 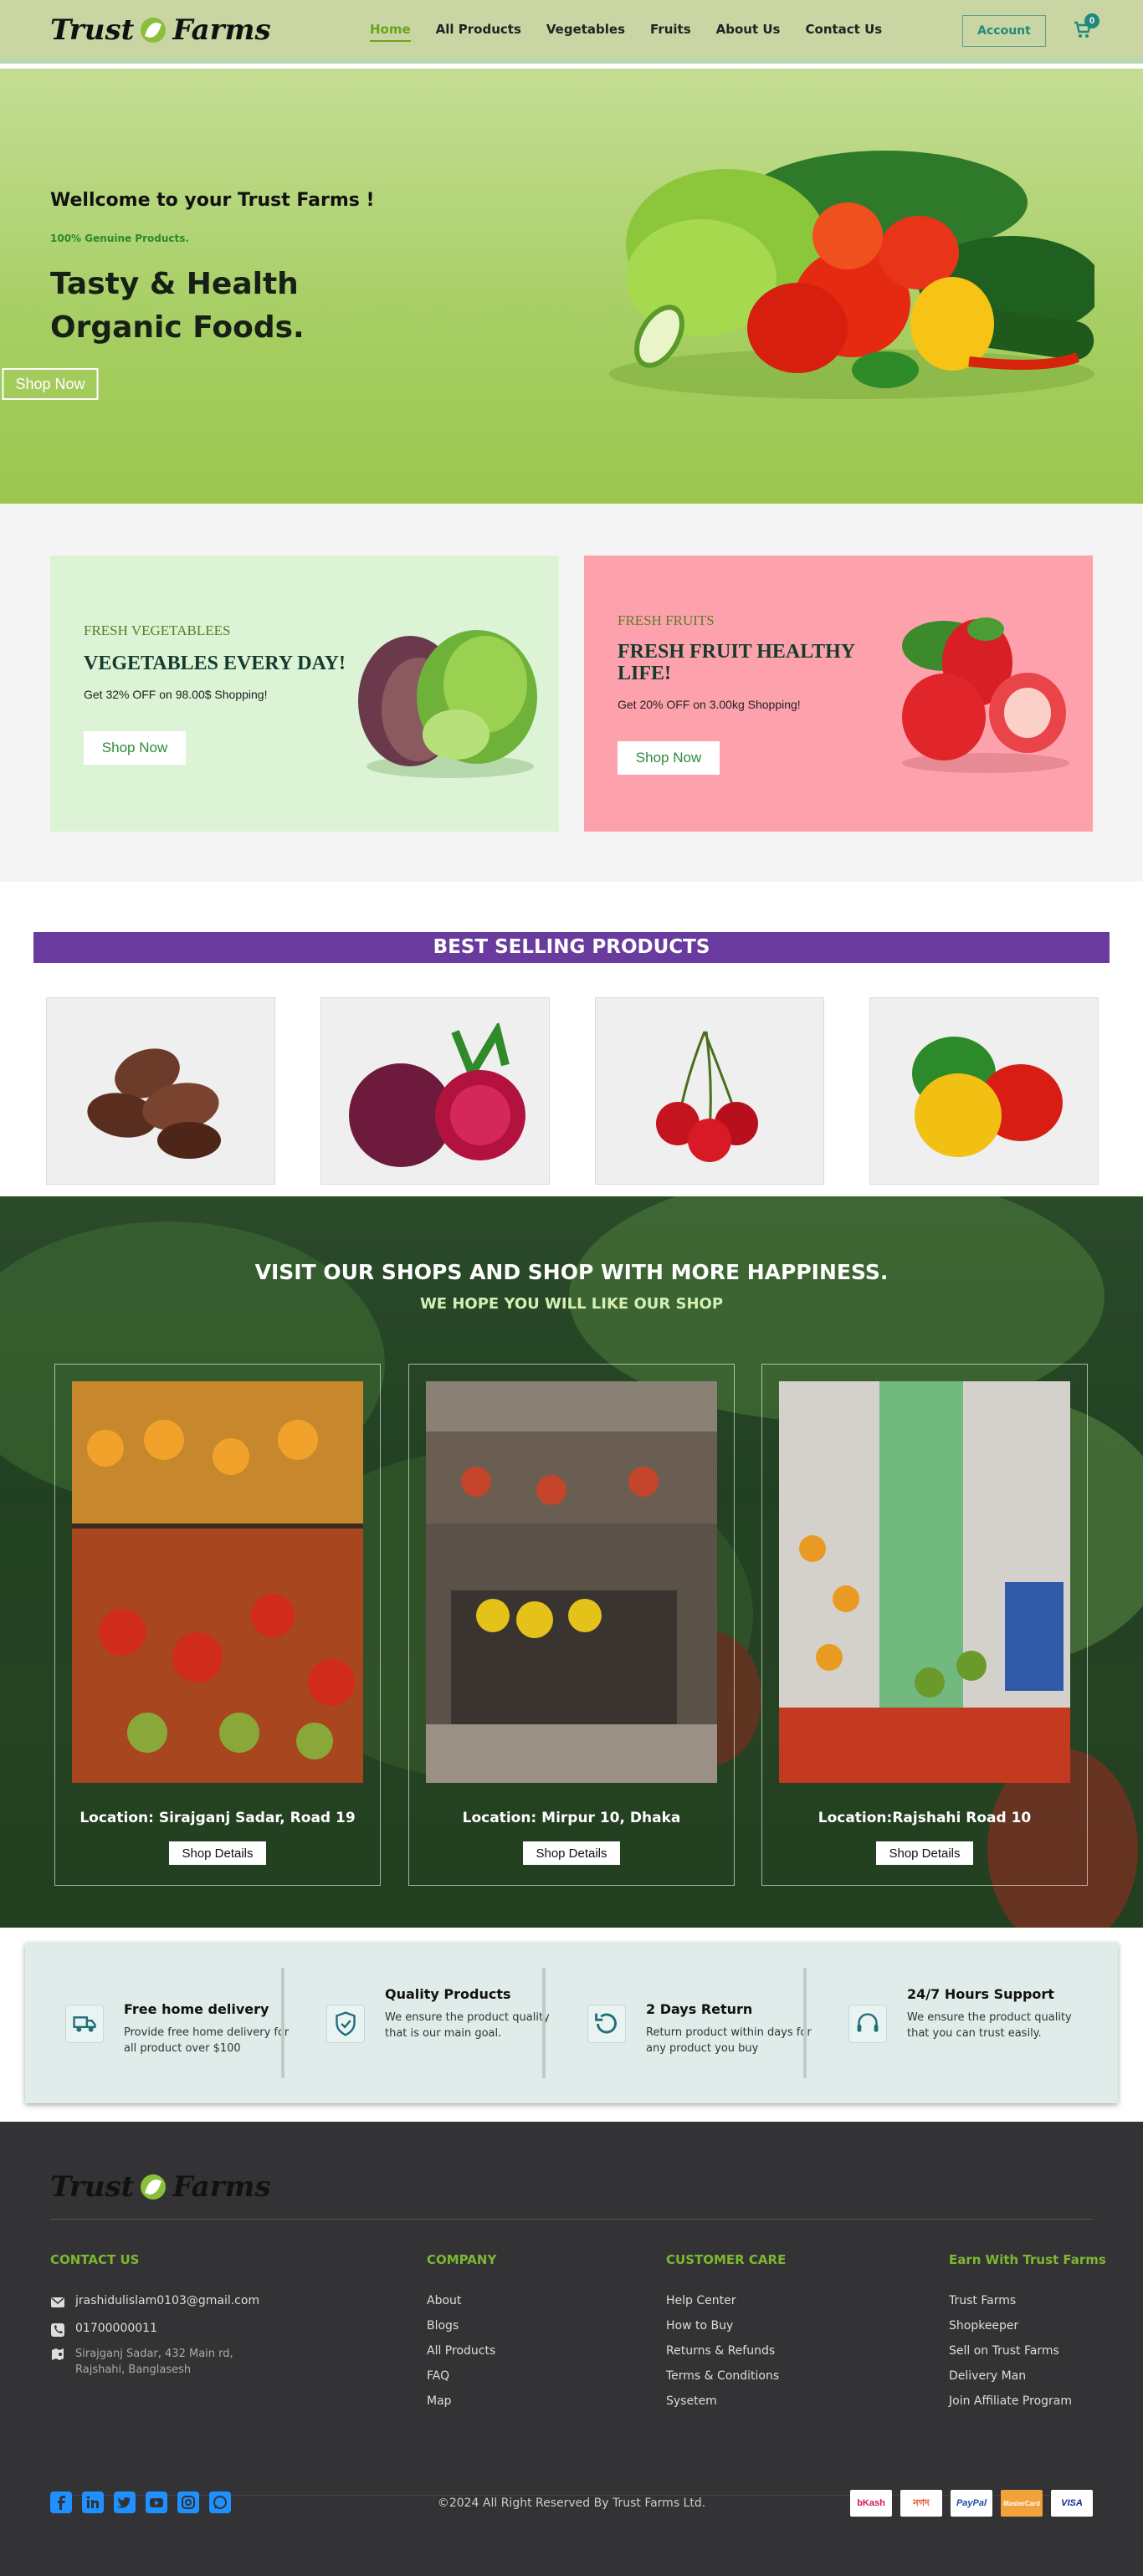 I want to click on footer-link-about: About, so click(x=461, y=2307).